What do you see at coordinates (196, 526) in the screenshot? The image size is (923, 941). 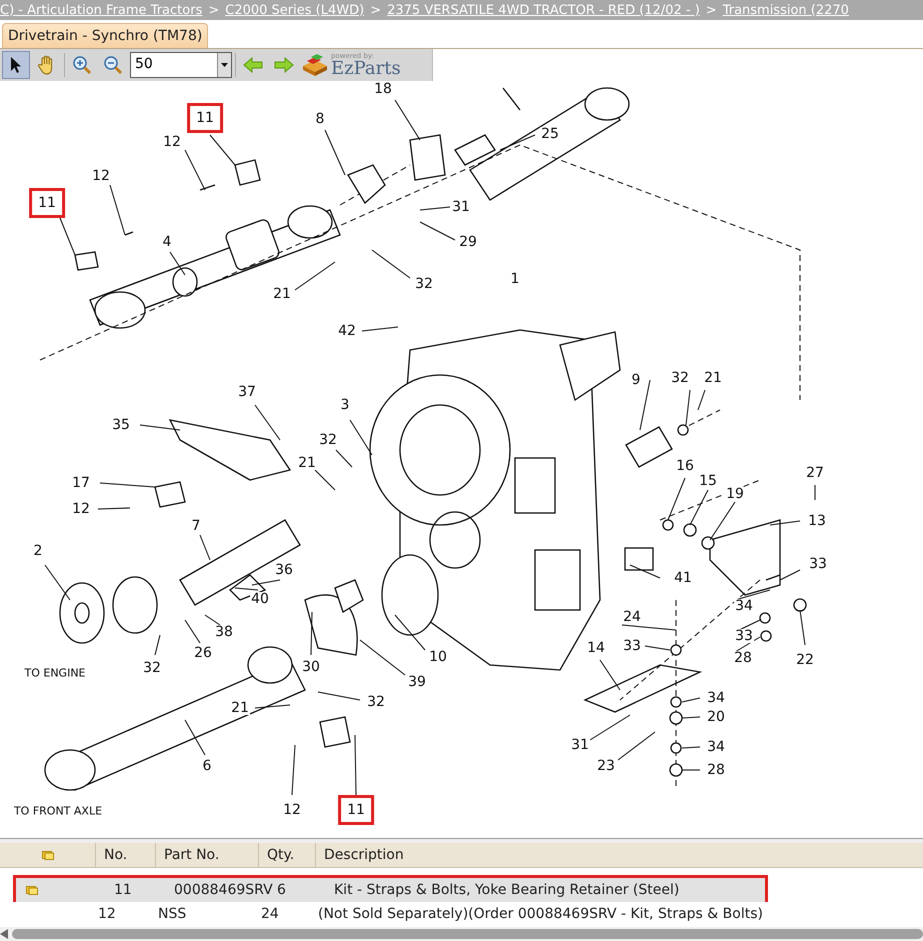 I see `callout-number: 7` at bounding box center [196, 526].